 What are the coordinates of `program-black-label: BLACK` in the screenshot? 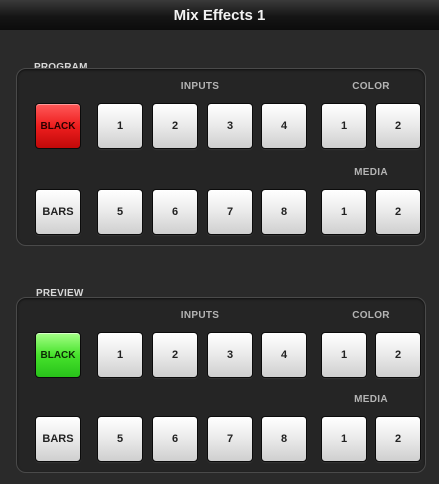 It's located at (58, 126).